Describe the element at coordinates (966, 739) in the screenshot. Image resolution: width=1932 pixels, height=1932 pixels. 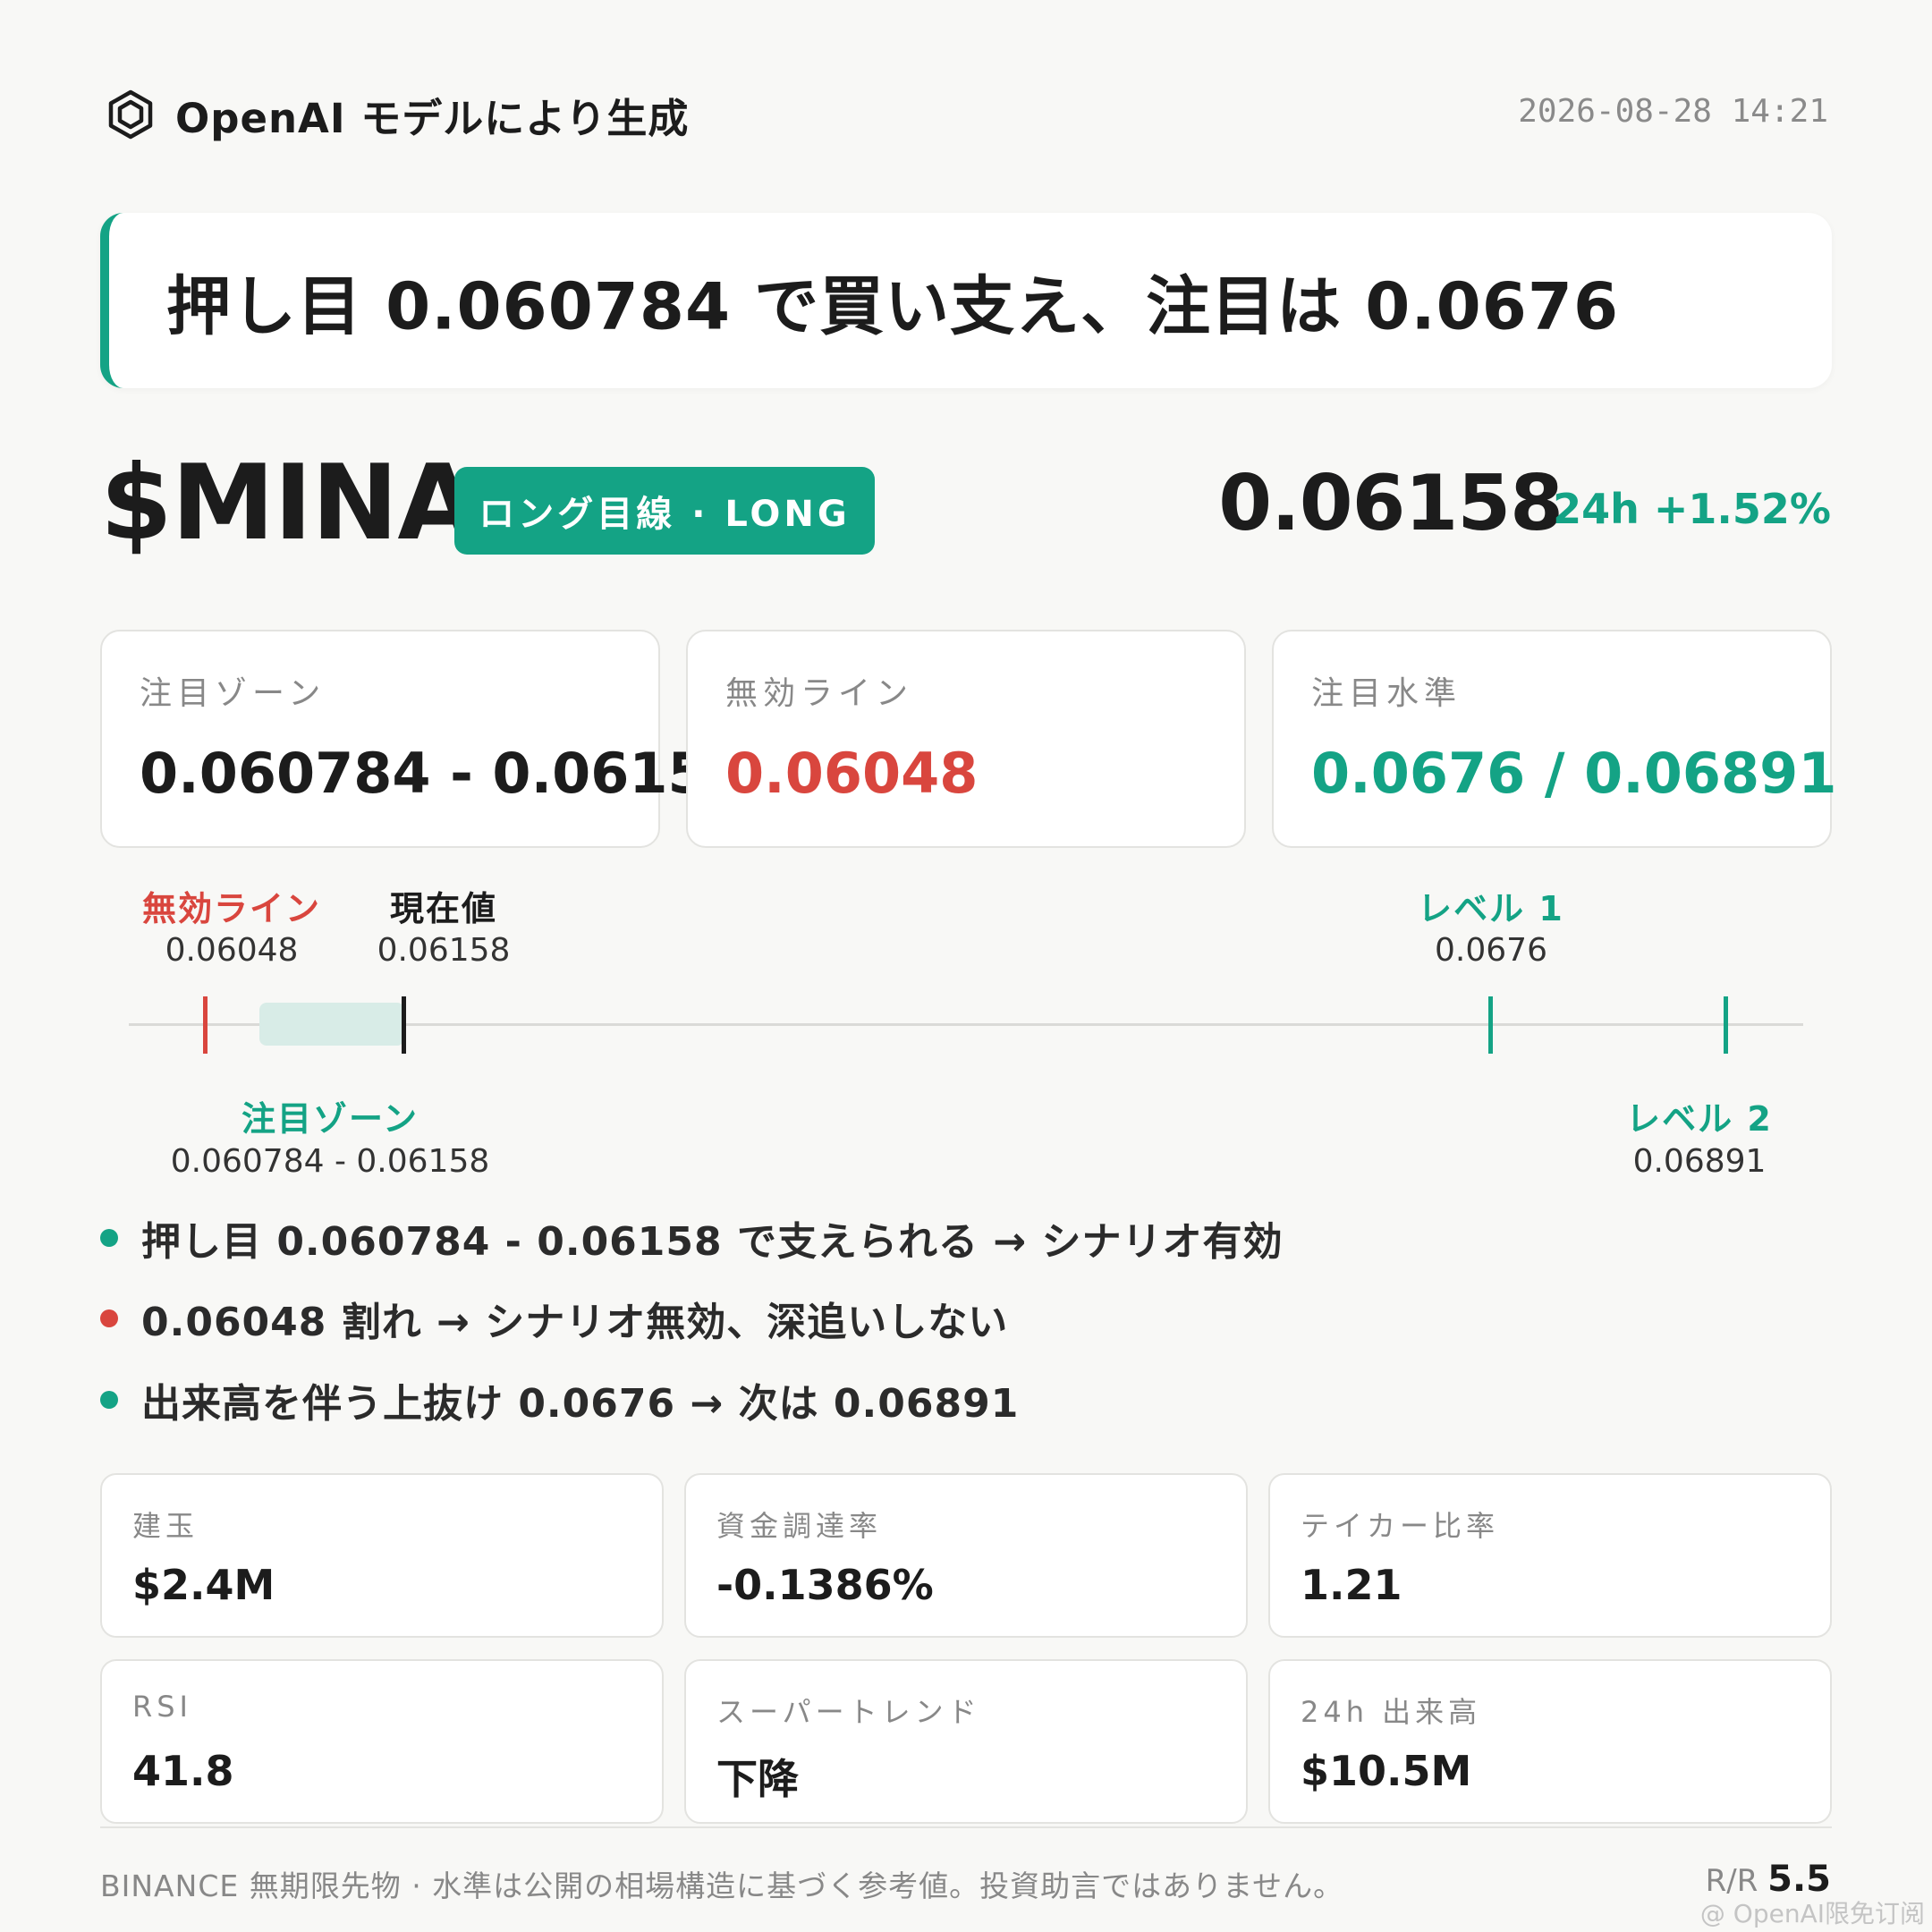
I see `card-invalidation-line: 無効ライン 0.06048` at that location.